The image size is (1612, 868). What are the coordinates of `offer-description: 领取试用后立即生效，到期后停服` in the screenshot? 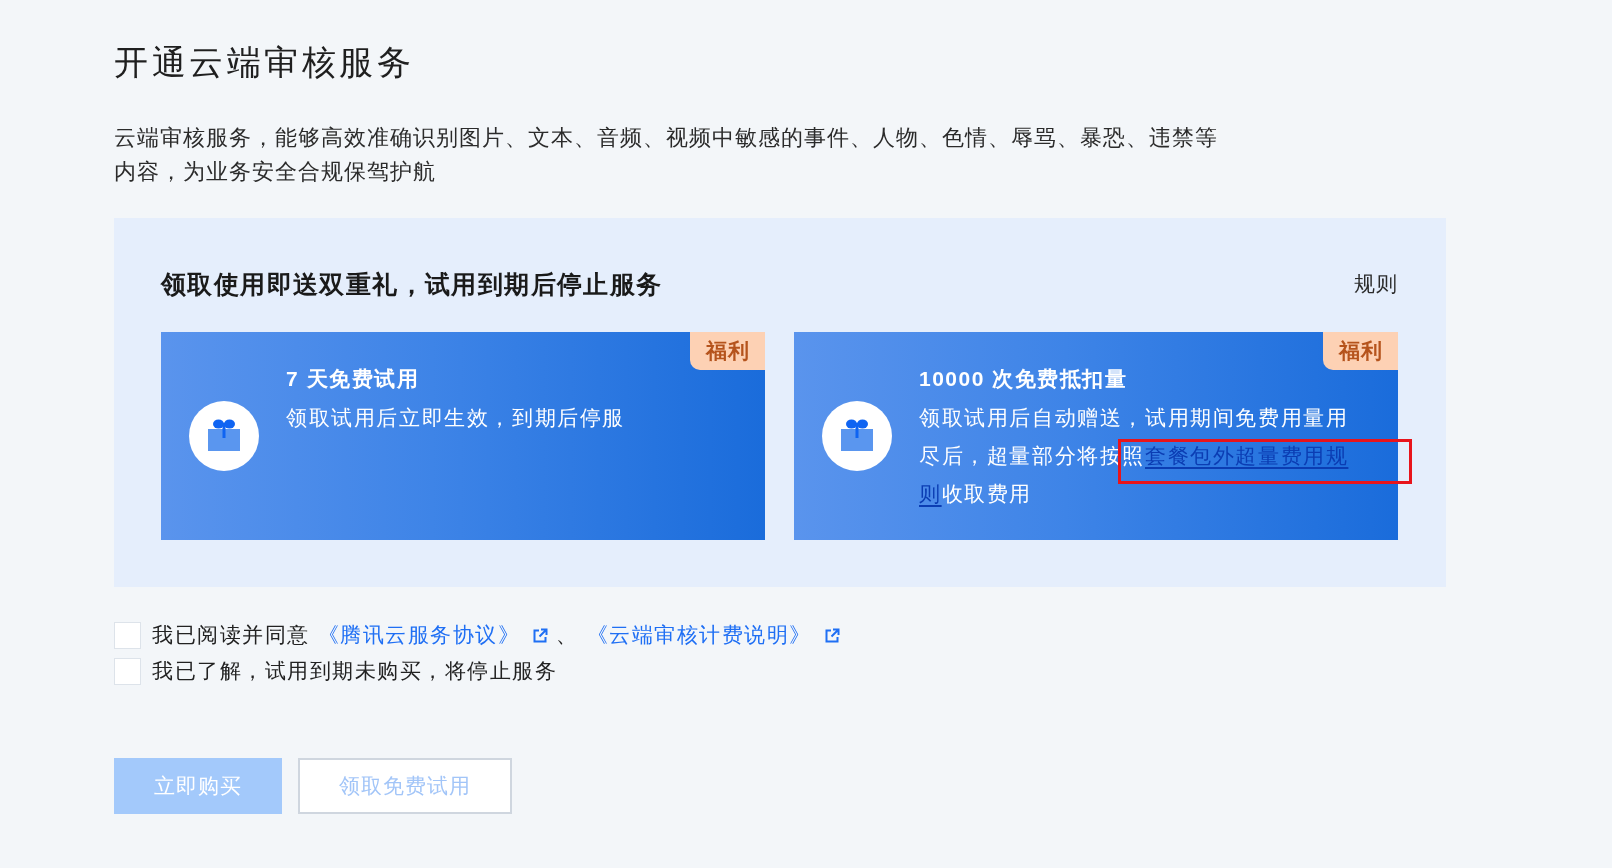 It's located at (456, 418).